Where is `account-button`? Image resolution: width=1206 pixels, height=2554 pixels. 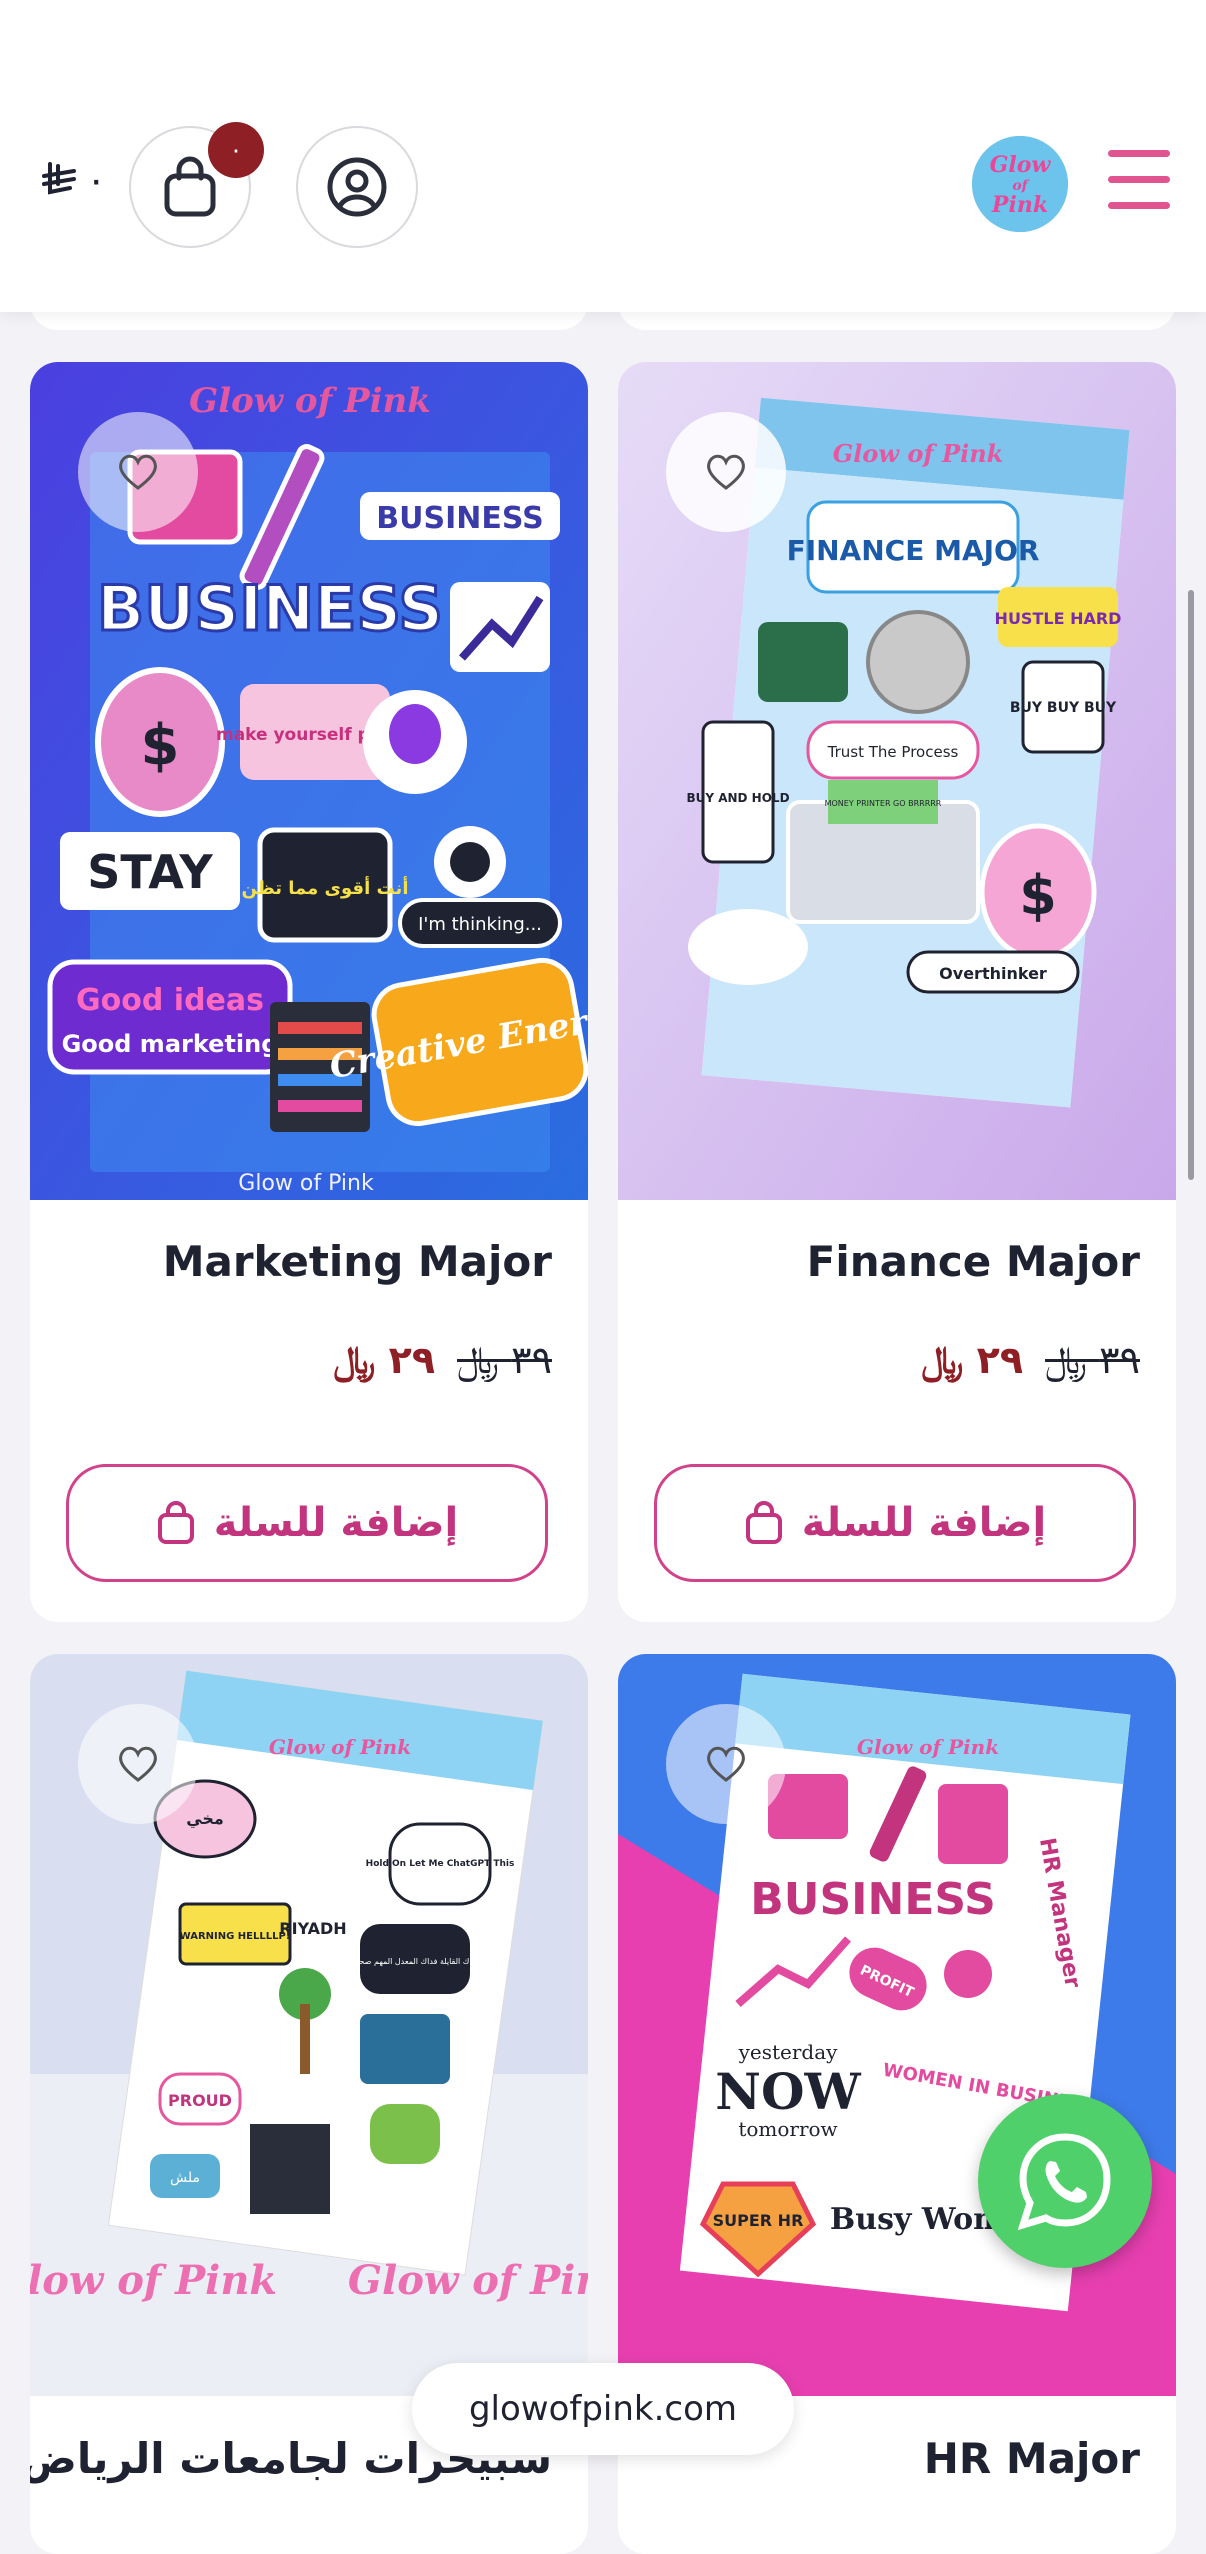
account-button is located at coordinates (357, 187).